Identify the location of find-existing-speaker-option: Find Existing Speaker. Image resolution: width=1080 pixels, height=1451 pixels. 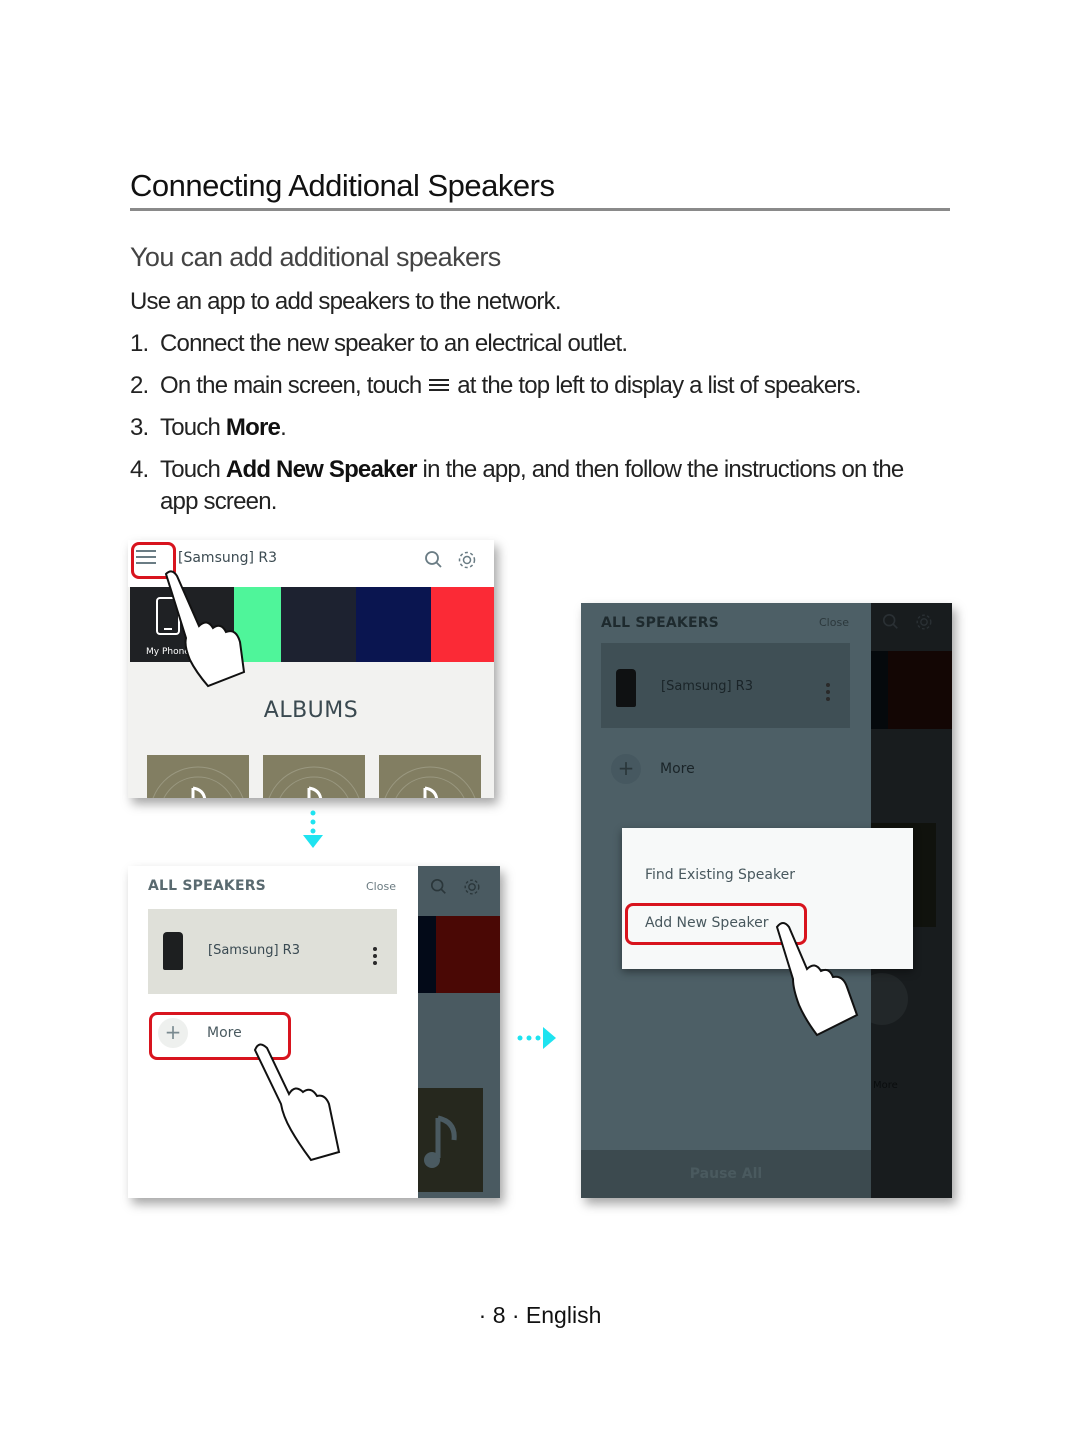
(720, 875).